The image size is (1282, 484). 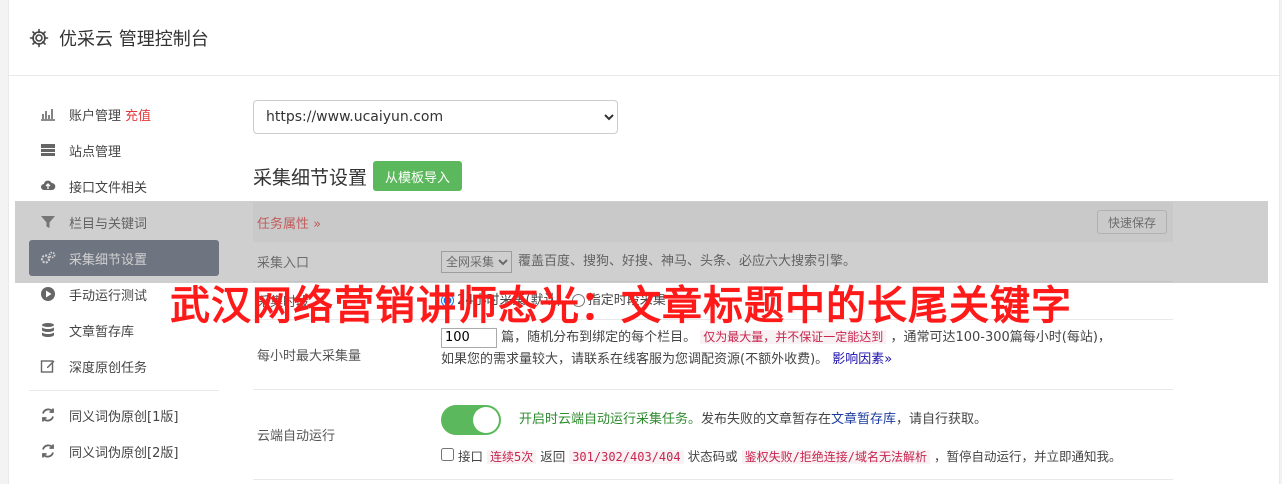 What do you see at coordinates (599, 337) in the screenshot?
I see `max-per-hour-text: 篇，随机分布到绑定的每个栏目。` at bounding box center [599, 337].